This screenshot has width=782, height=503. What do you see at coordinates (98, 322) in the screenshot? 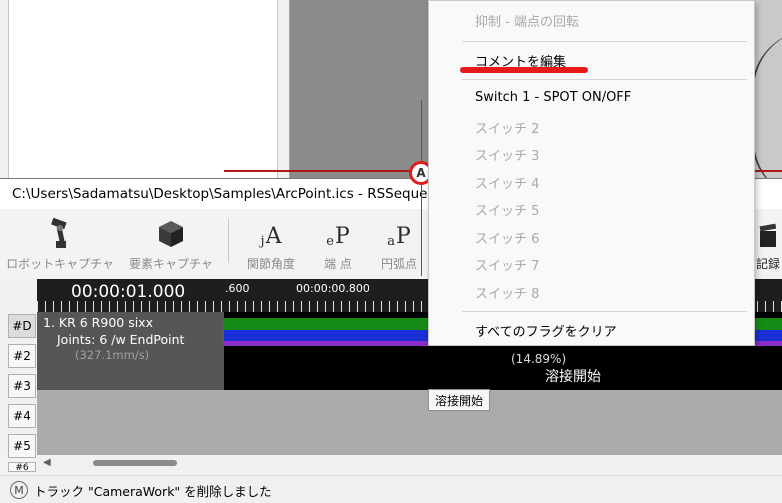
I see `track-robot-name: 1. KR 6 R900 sixx` at bounding box center [98, 322].